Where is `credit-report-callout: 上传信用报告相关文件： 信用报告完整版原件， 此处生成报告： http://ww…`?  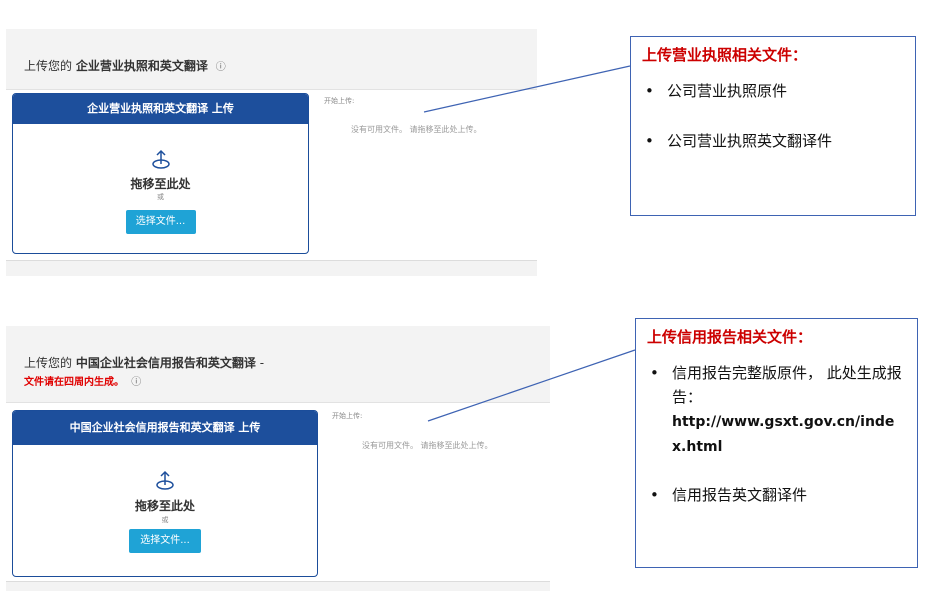
credit-report-callout: 上传信用报告相关文件： 信用报告完整版原件， 此处生成报告： http://ww… is located at coordinates (776, 443).